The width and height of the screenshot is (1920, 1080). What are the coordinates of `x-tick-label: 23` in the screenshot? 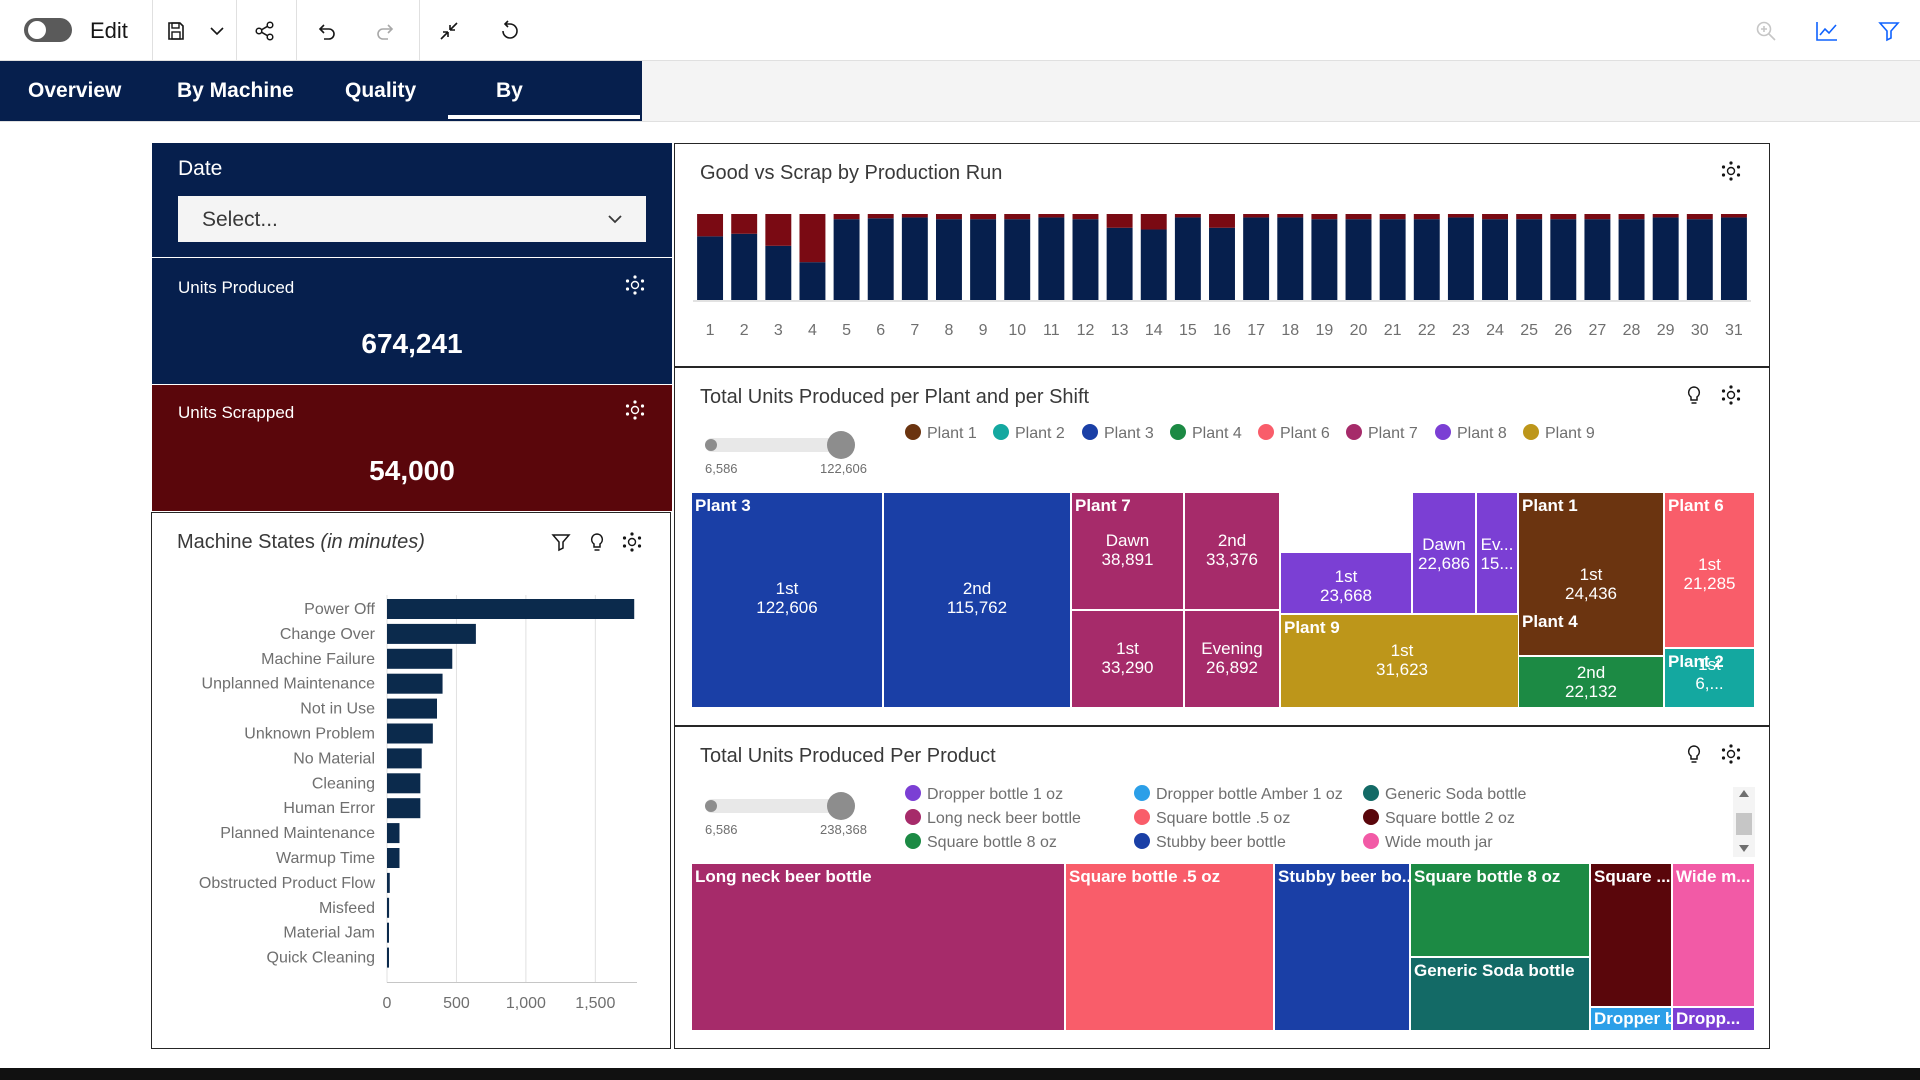 It's located at (1461, 330).